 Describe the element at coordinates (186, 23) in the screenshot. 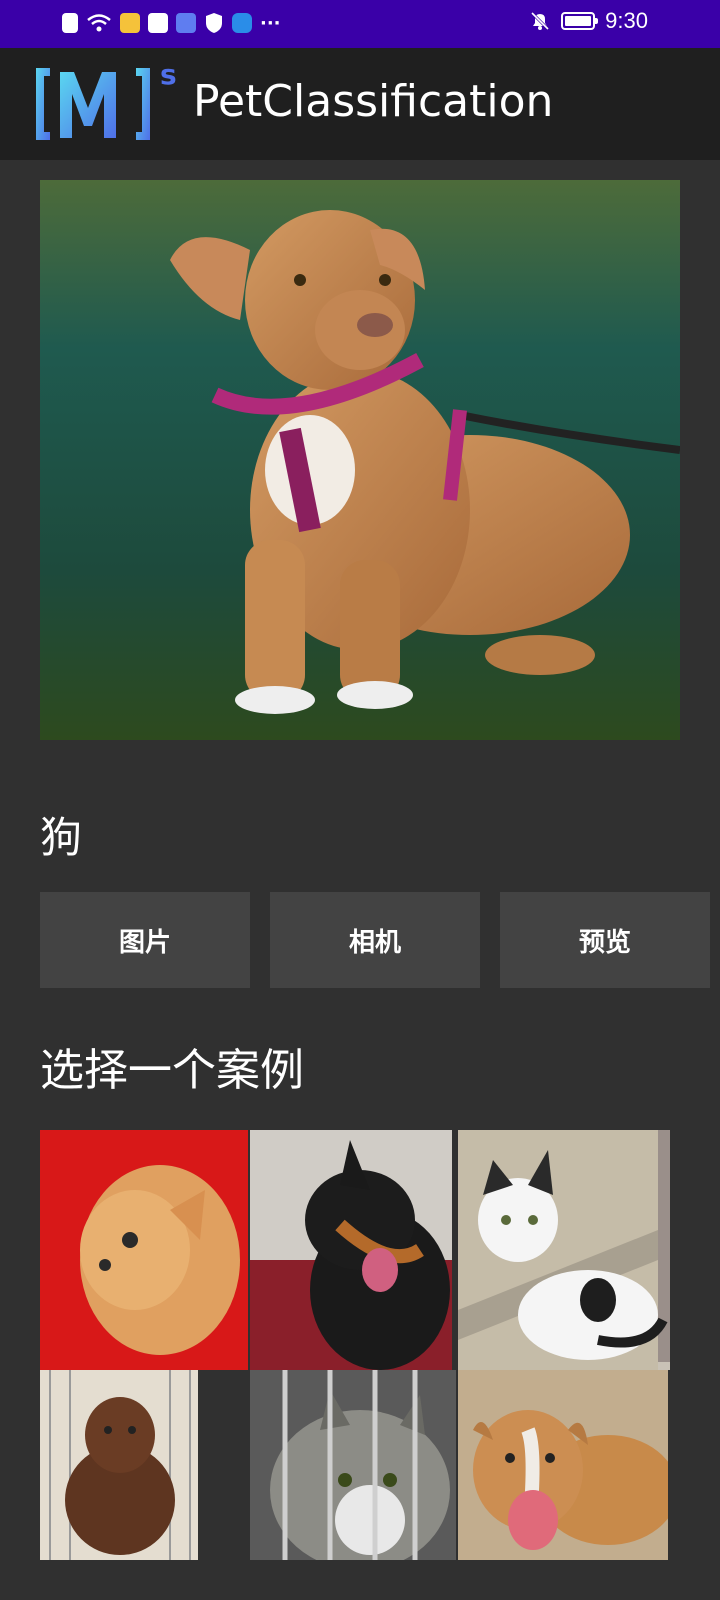

I see `app-icon` at that location.